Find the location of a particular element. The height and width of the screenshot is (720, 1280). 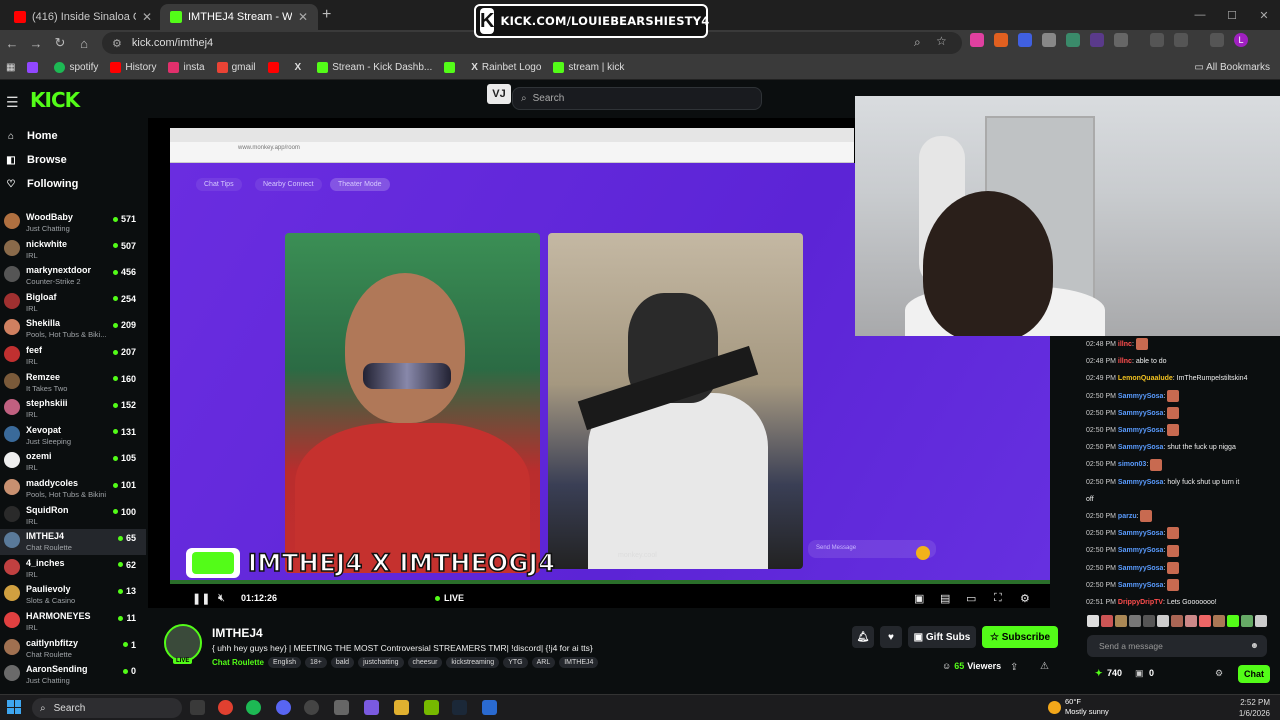

chrome-icon is located at coordinates (225, 707).